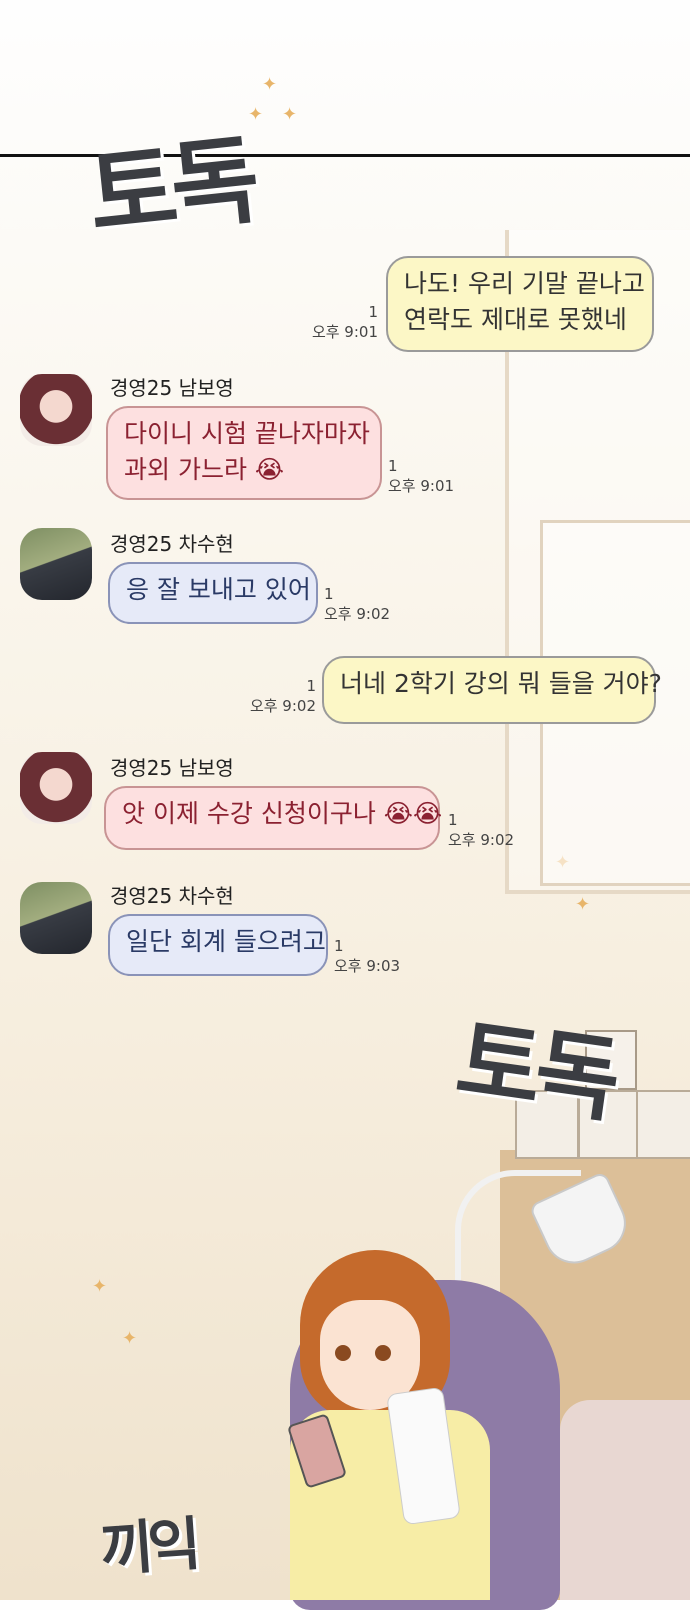 This screenshot has width=690, height=1610. I want to click on sfx-middle: 토독, so click(535, 1070).